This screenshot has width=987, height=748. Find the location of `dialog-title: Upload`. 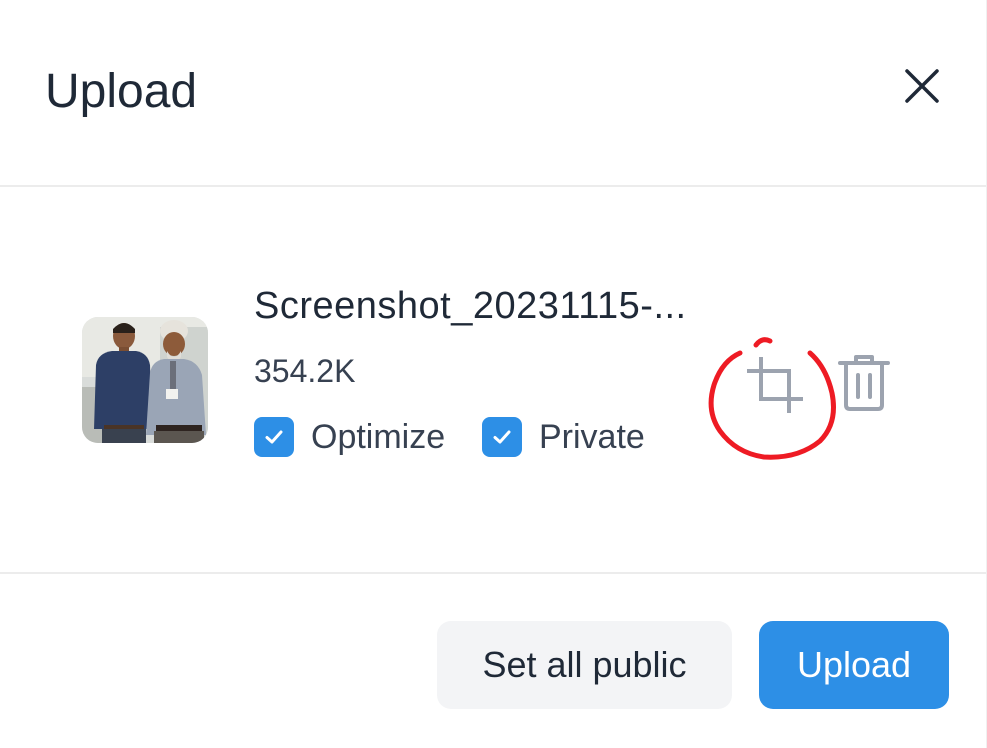

dialog-title: Upload is located at coordinates (121, 91).